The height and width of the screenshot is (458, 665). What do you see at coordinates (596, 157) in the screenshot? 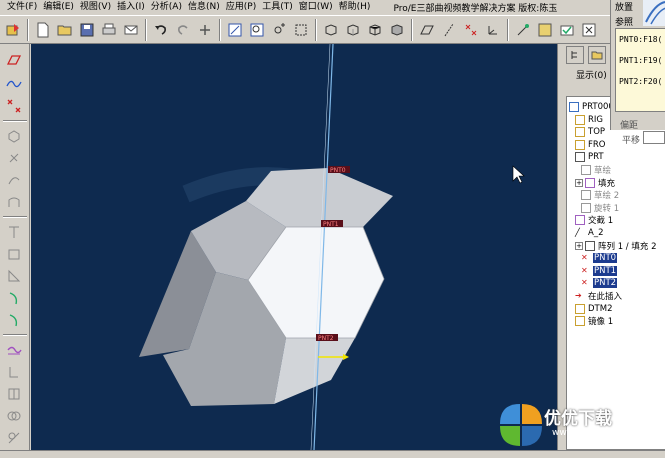
I see `tree-item-label: PRT` at bounding box center [596, 157].